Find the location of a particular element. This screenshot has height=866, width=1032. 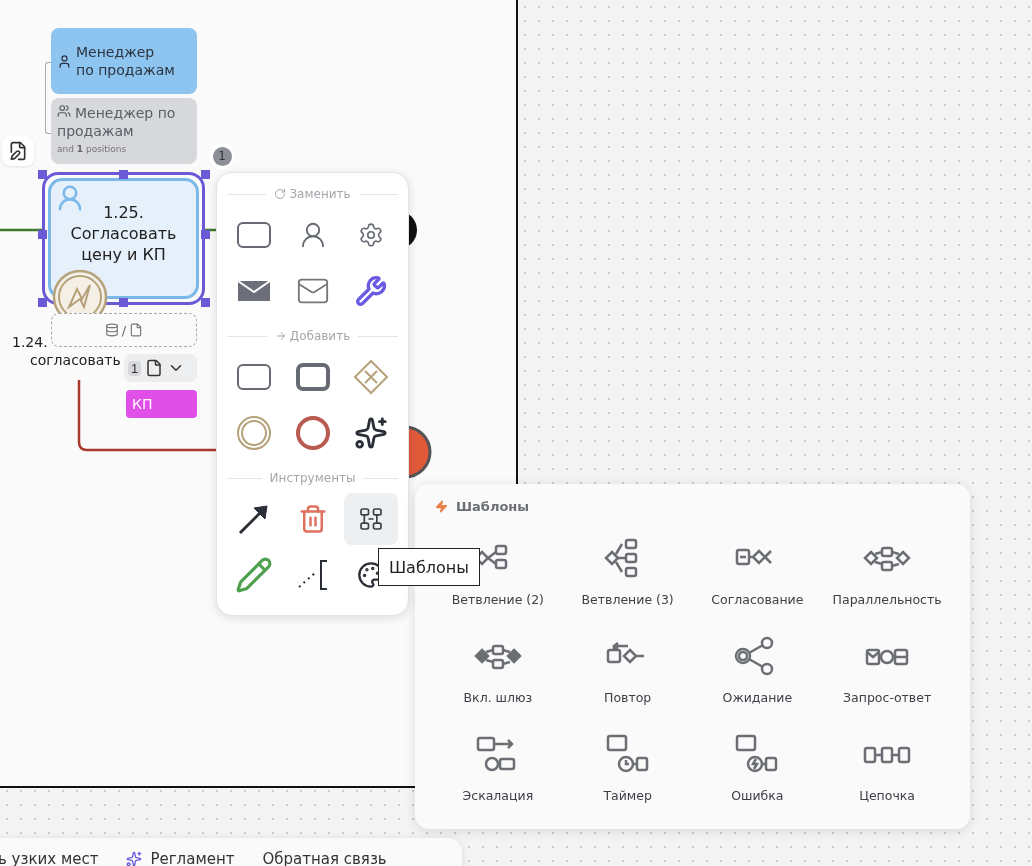

edit-file-icon is located at coordinates (18, 151).